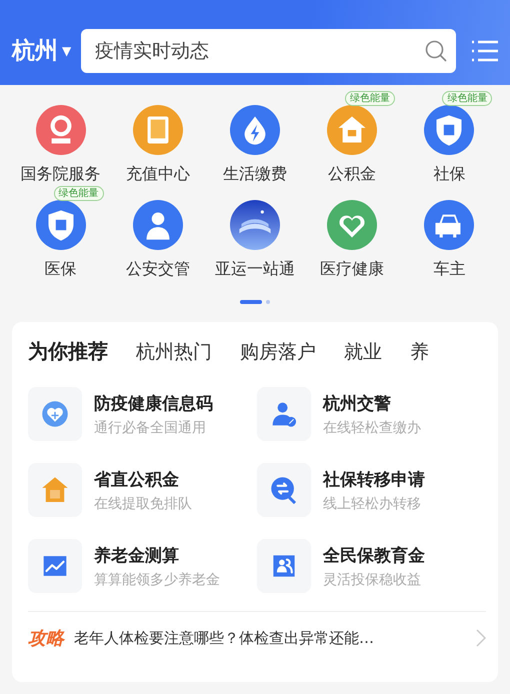 Image resolution: width=510 pixels, height=694 pixels. I want to click on recommend-item: 社保转移申请 线上轻松办转移, so click(371, 490).